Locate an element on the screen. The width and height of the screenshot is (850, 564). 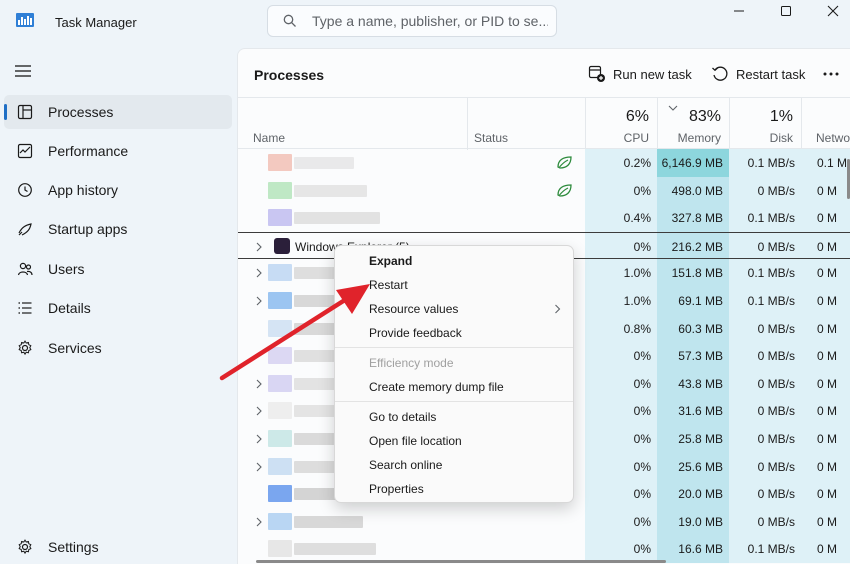
menu-item-label: Efficiency mode is located at coordinates (411, 363).